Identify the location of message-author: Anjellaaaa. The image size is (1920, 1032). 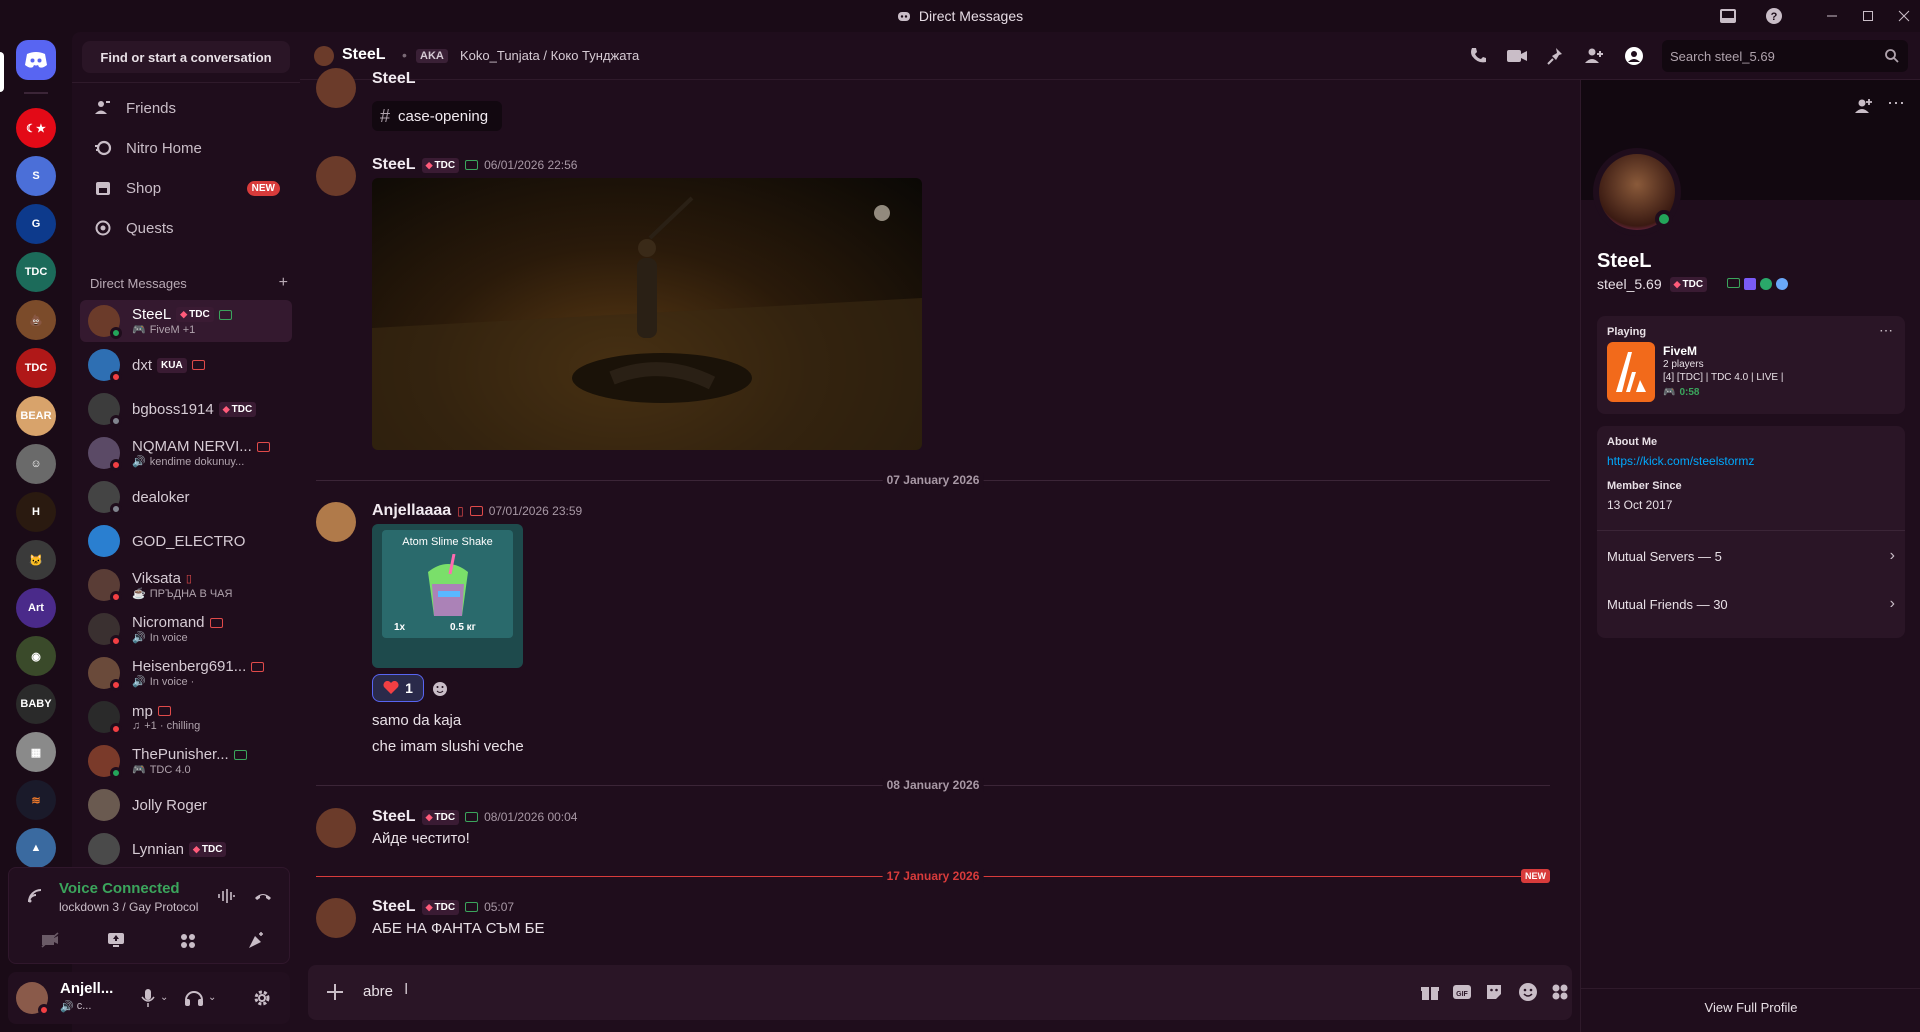
(411, 511).